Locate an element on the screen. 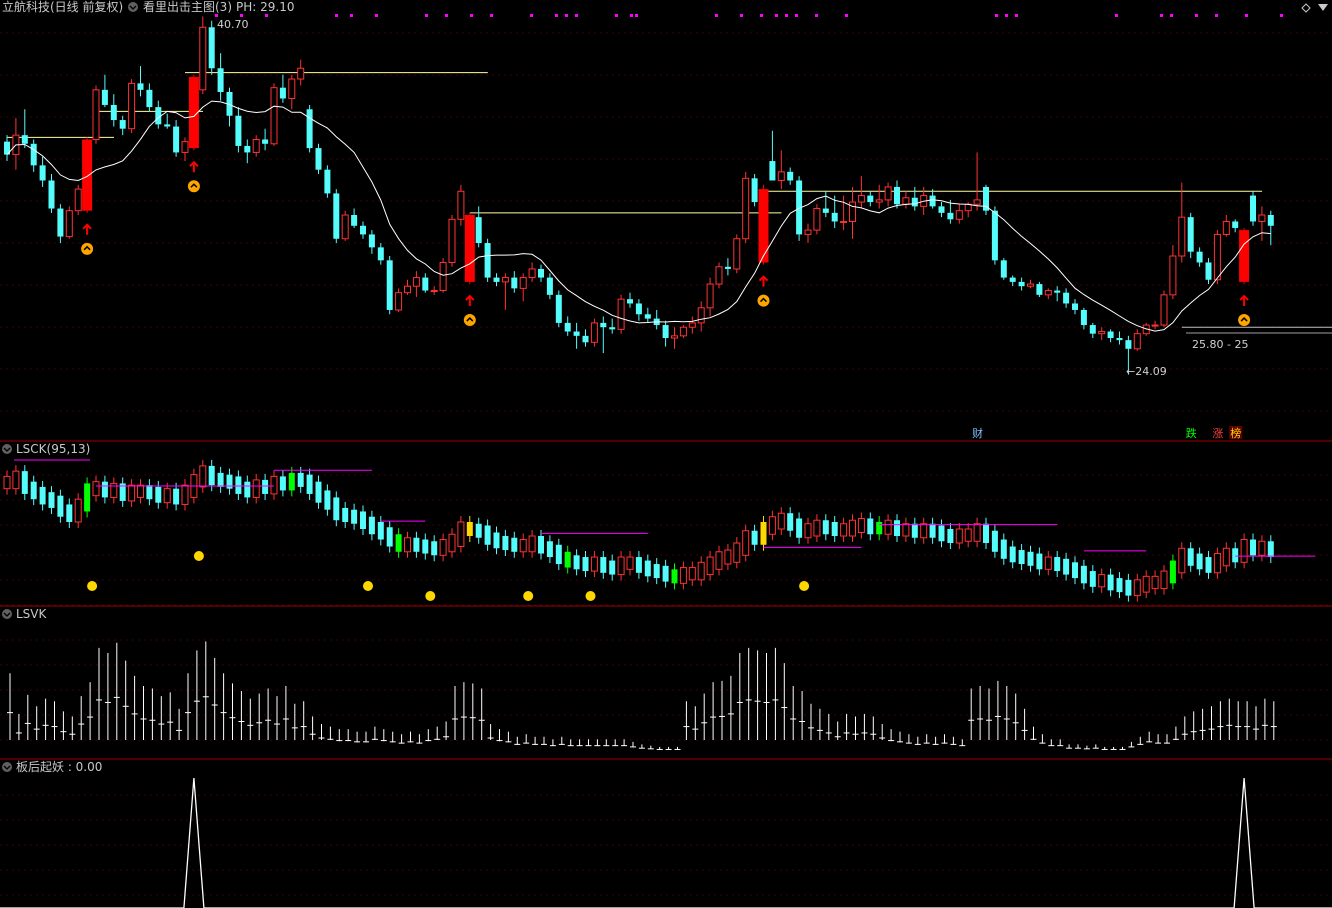 Image resolution: width=1332 pixels, height=908 pixels. signal-candle is located at coordinates (87, 175).